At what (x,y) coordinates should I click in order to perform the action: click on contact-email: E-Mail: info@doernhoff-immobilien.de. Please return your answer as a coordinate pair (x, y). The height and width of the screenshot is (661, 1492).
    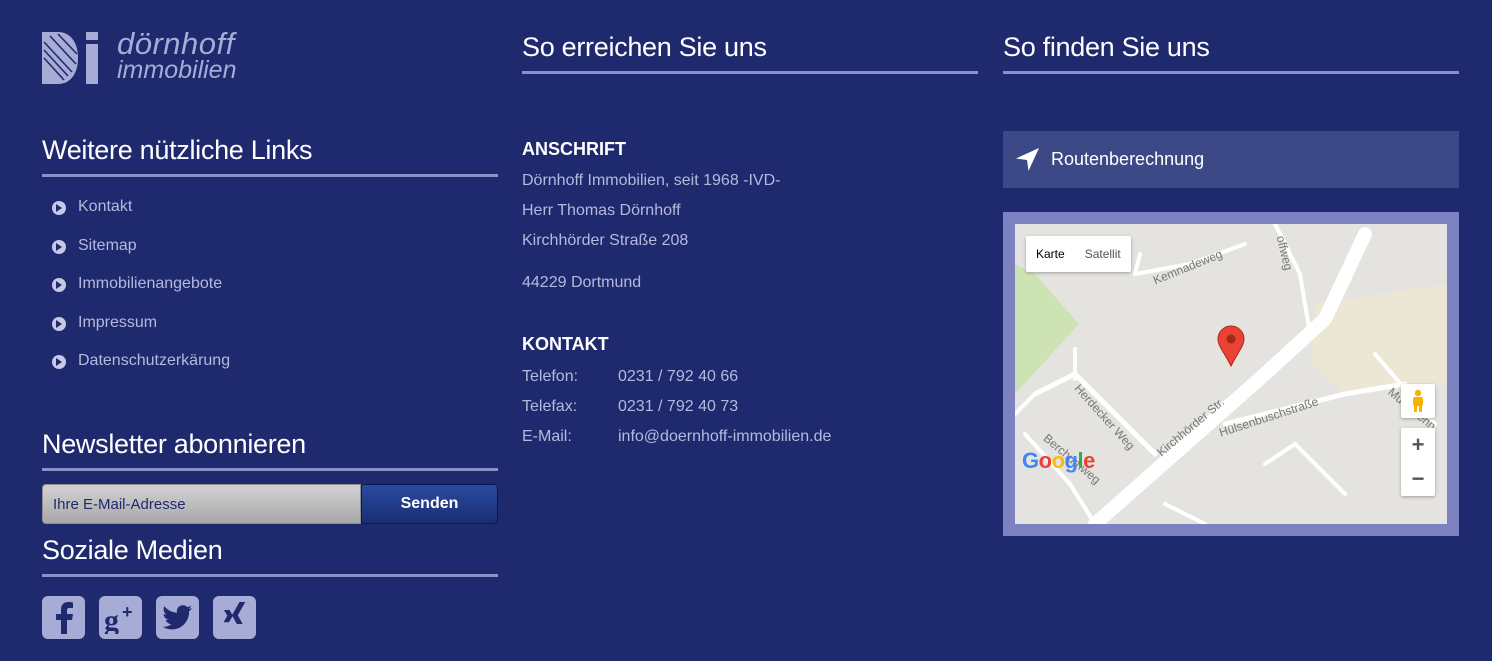
    Looking at the image, I should click on (676, 437).